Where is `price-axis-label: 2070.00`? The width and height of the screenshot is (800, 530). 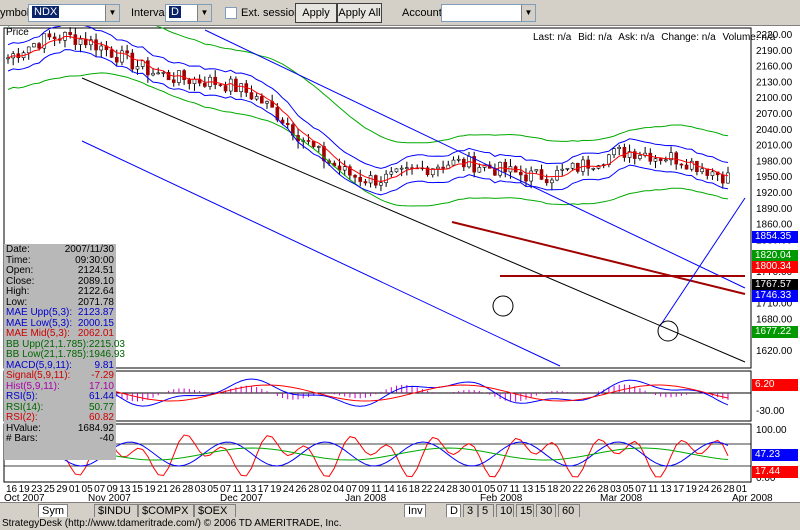 price-axis-label: 2070.00 is located at coordinates (774, 114).